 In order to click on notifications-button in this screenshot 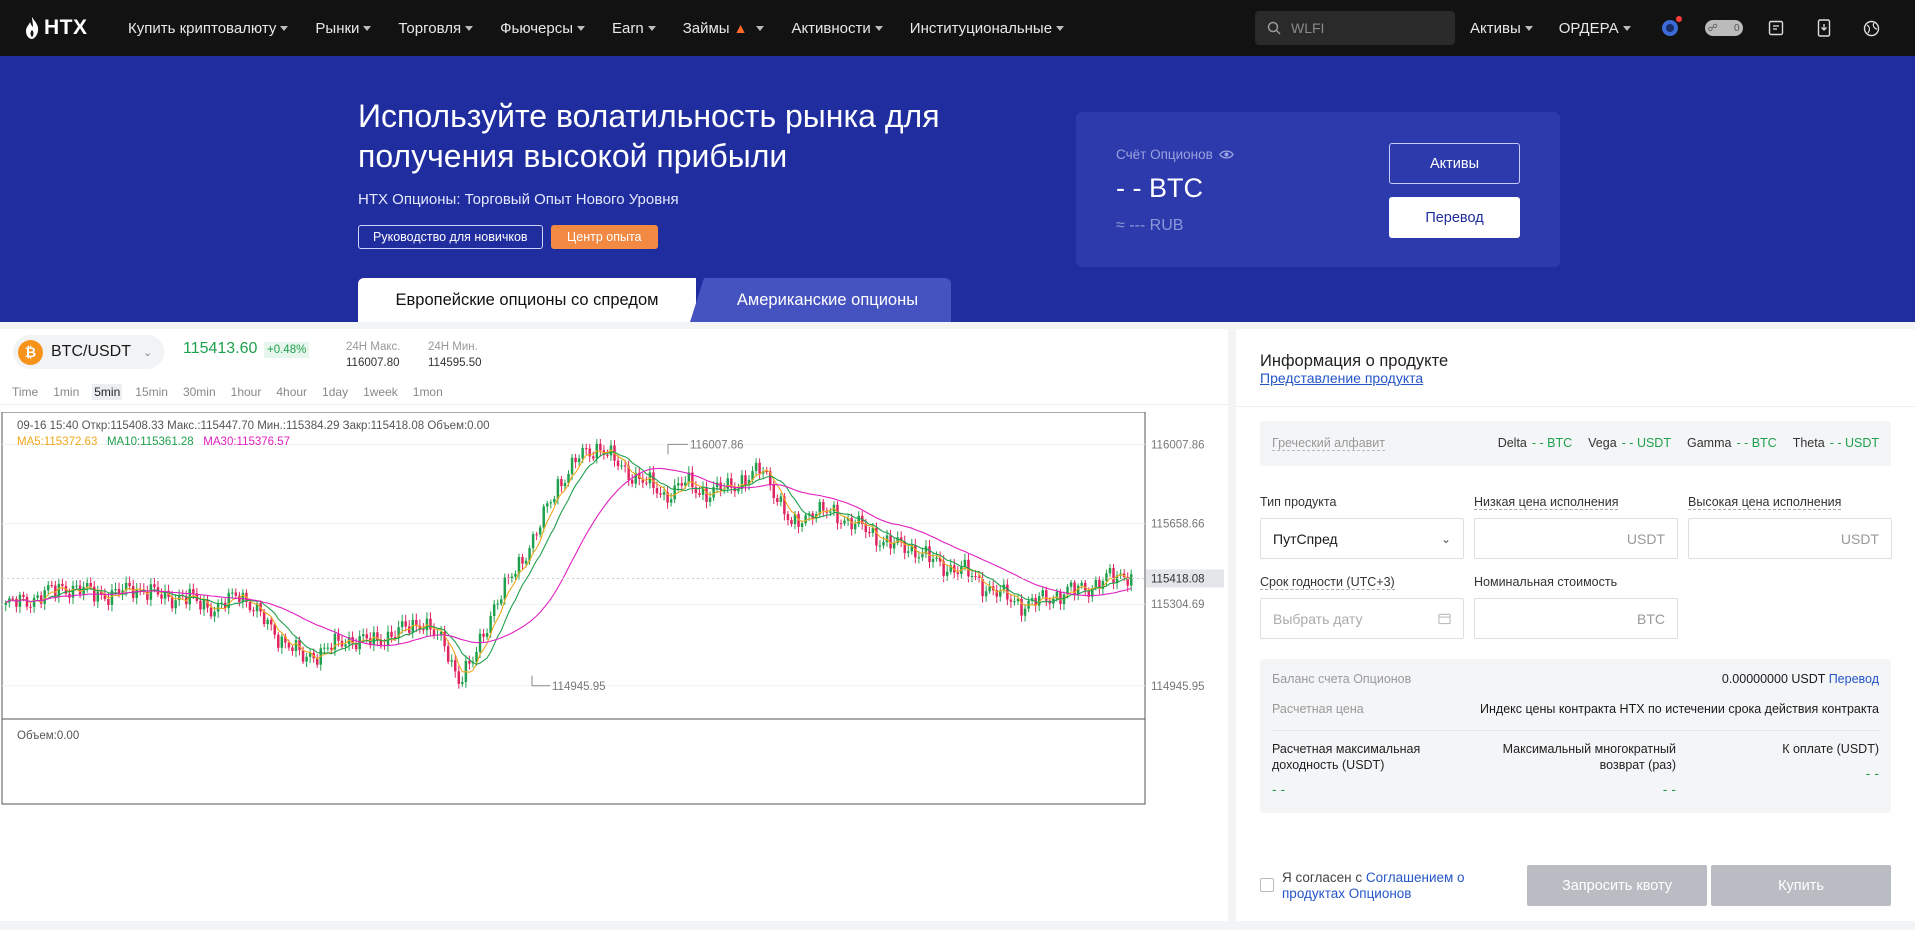, I will do `click(1776, 28)`.